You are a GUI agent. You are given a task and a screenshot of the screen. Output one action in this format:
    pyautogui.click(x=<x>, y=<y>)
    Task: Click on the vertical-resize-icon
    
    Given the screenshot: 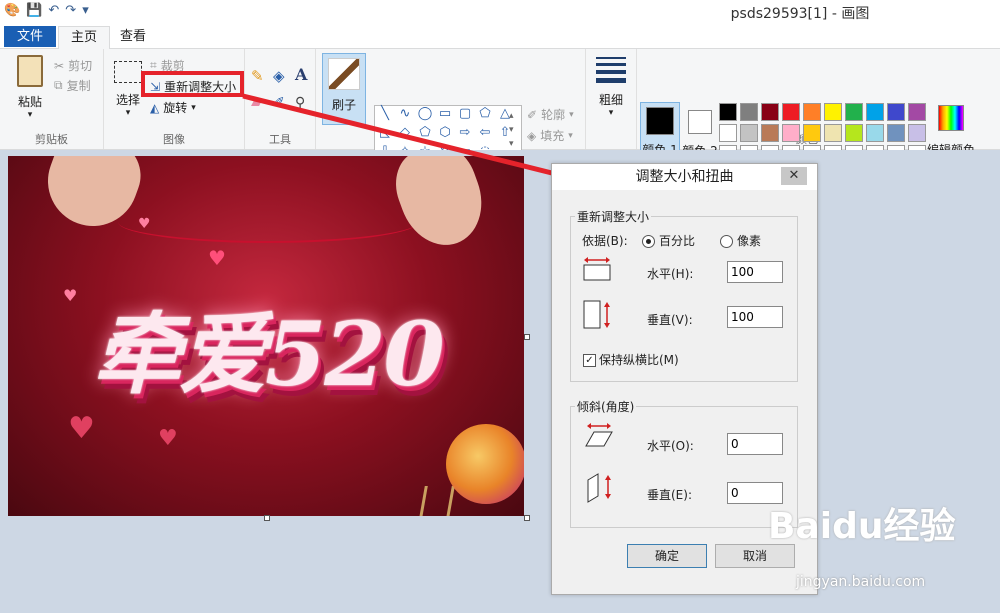 What is the action you would take?
    pyautogui.click(x=596, y=314)
    